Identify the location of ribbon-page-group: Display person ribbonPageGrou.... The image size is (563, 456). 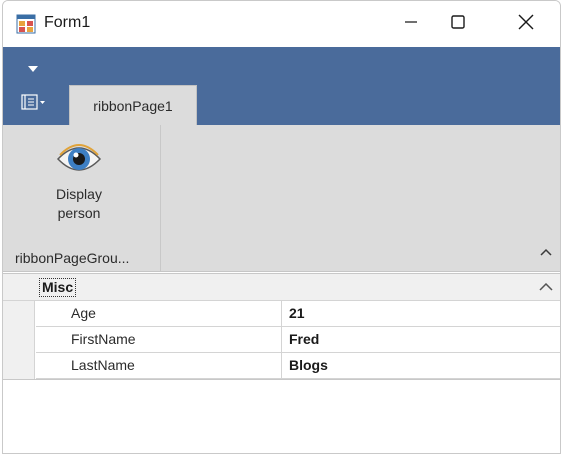
(82, 198).